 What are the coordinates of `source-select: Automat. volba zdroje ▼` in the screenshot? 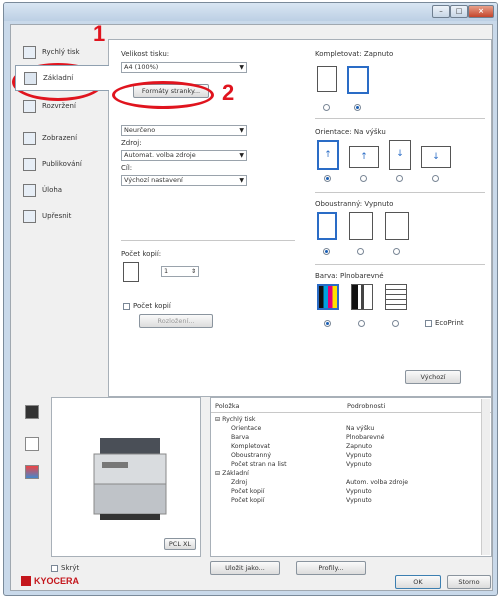 It's located at (184, 155).